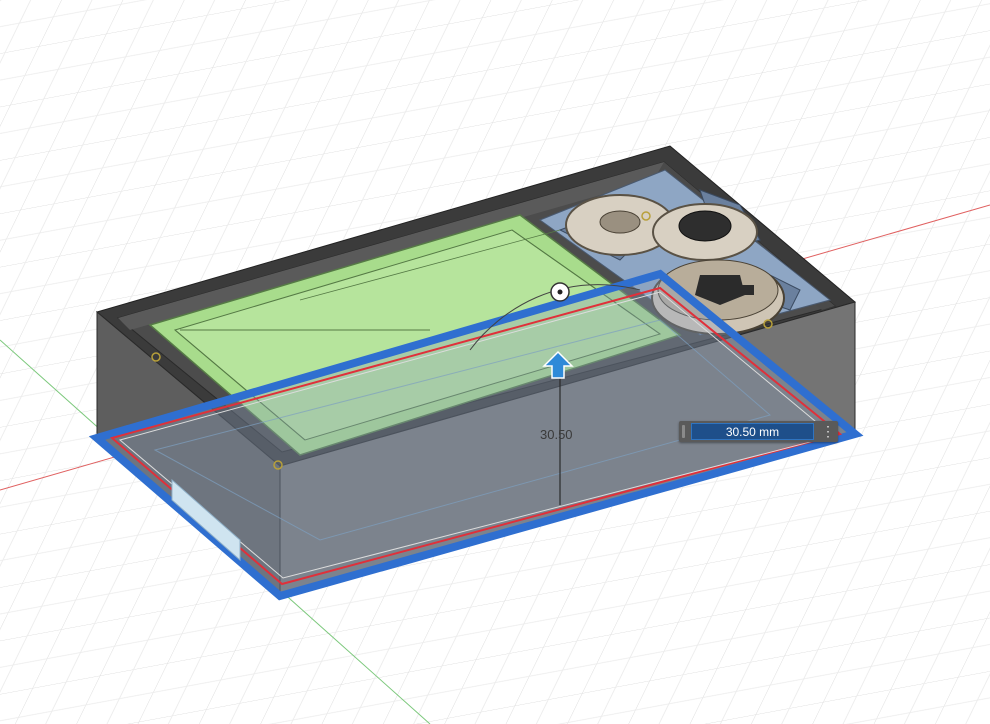 The image size is (990, 724). I want to click on dimension-input-box: ⋮, so click(758, 431).